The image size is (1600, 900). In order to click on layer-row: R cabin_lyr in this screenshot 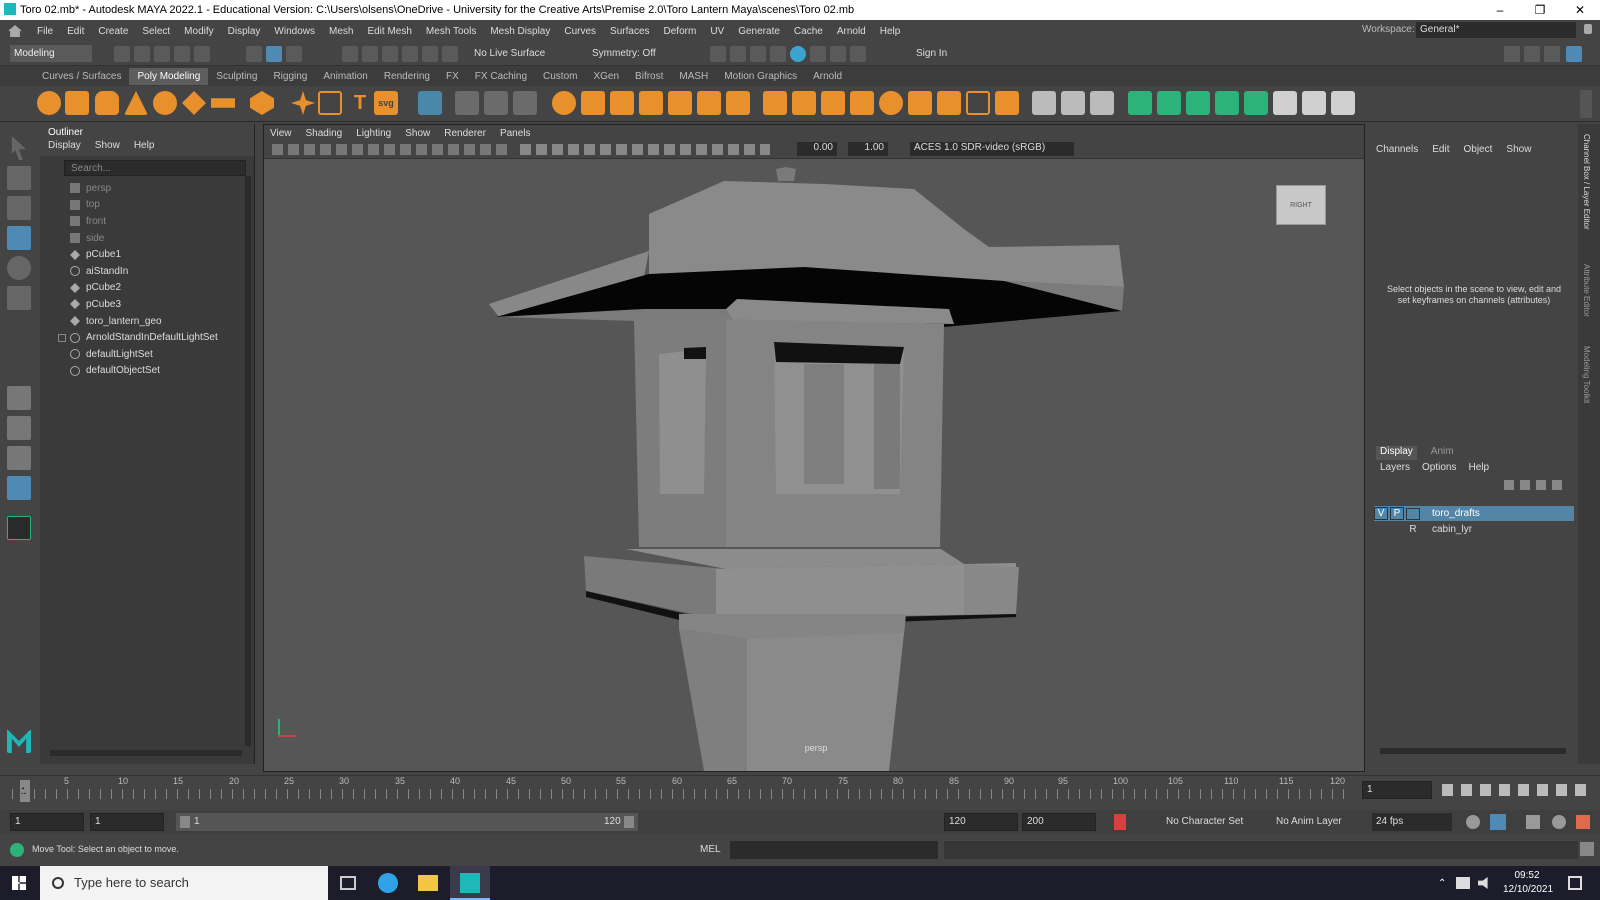, I will do `click(1474, 529)`.